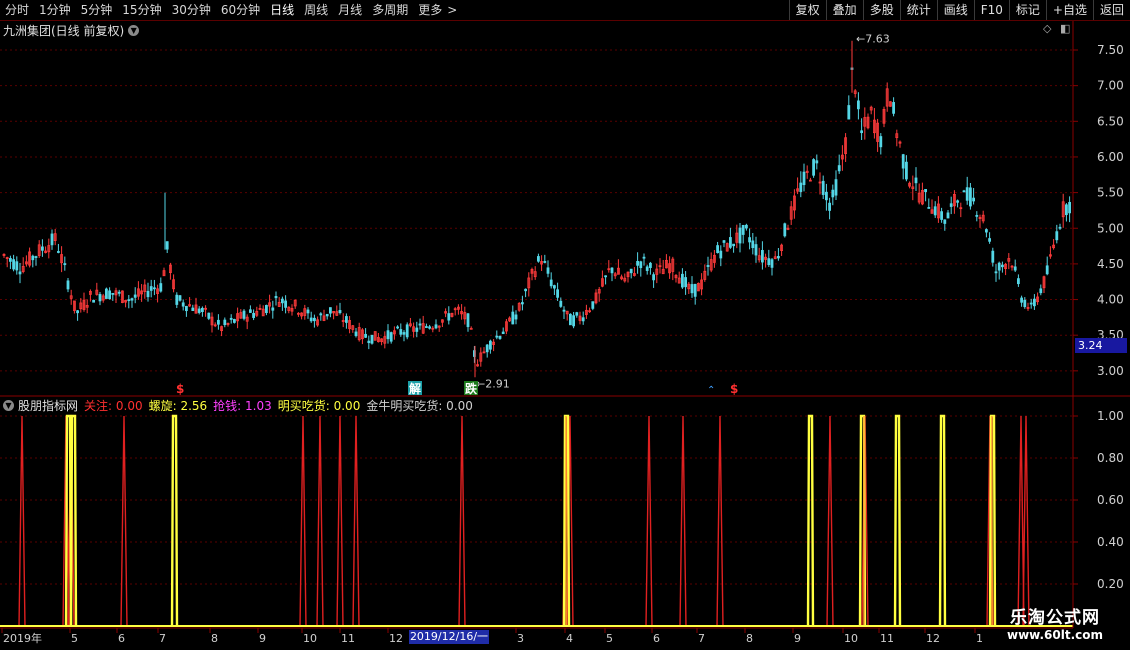 The width and height of the screenshot is (1130, 650). Describe the element at coordinates (178, 405) in the screenshot. I see `indicator-value-1: 螺旋: 2.56` at that location.